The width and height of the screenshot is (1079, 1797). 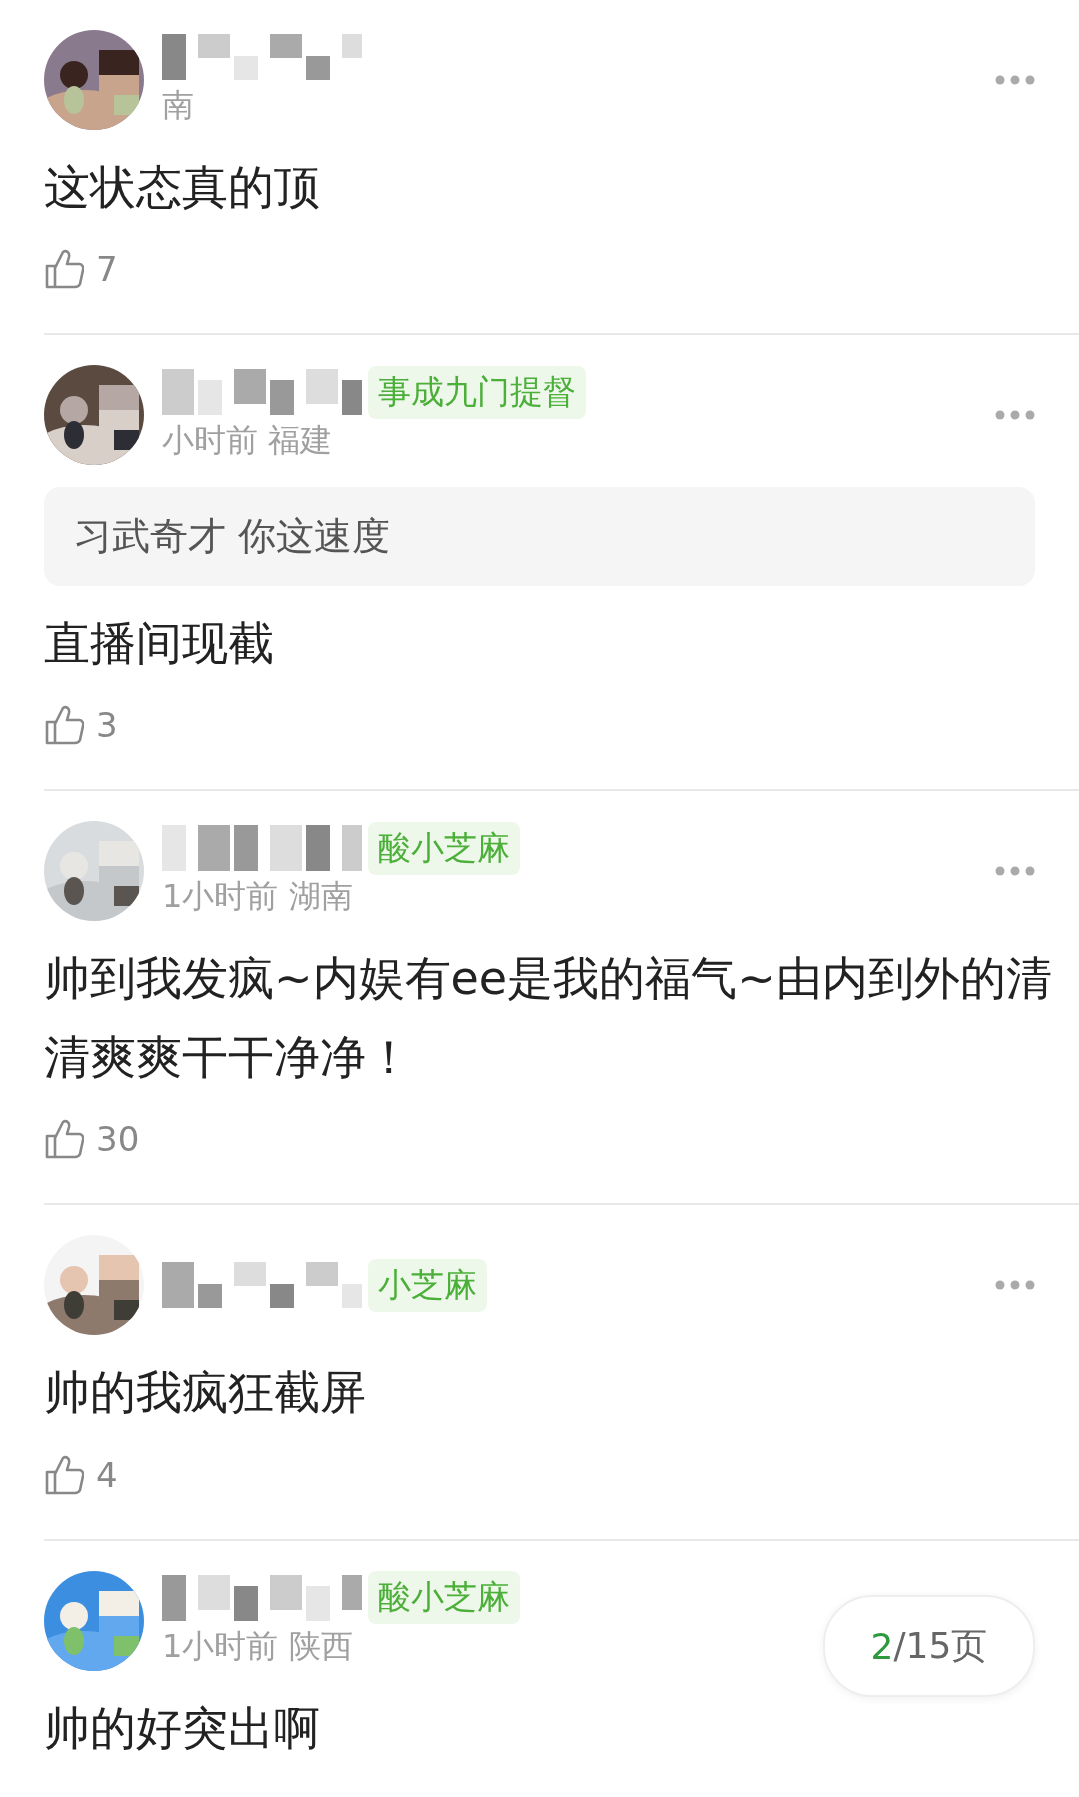 I want to click on comment-meta: 1小时前 陕西, so click(x=257, y=1646).